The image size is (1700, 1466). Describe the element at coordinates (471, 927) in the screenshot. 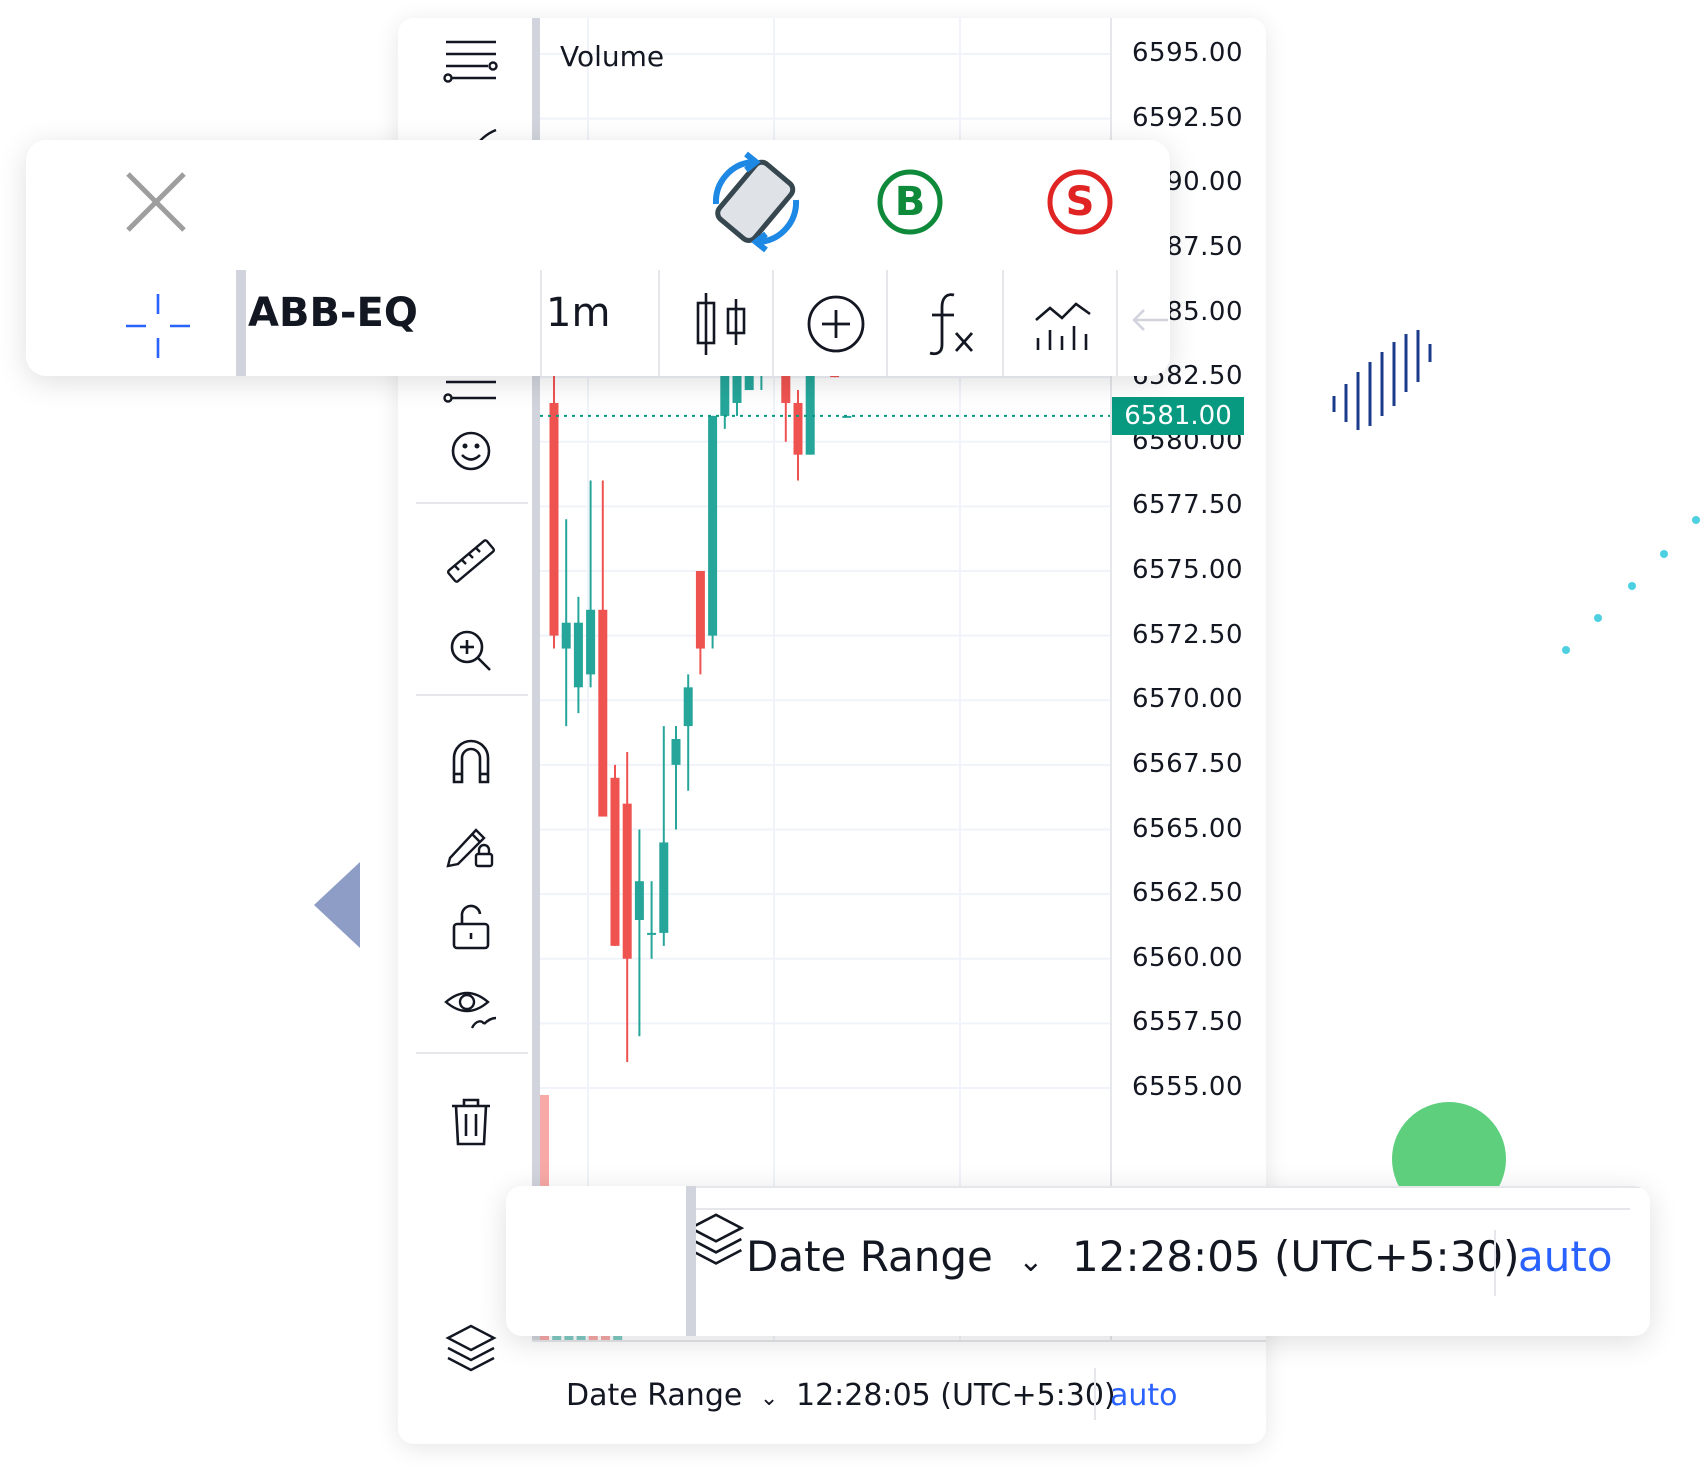

I see `lock-icon` at that location.